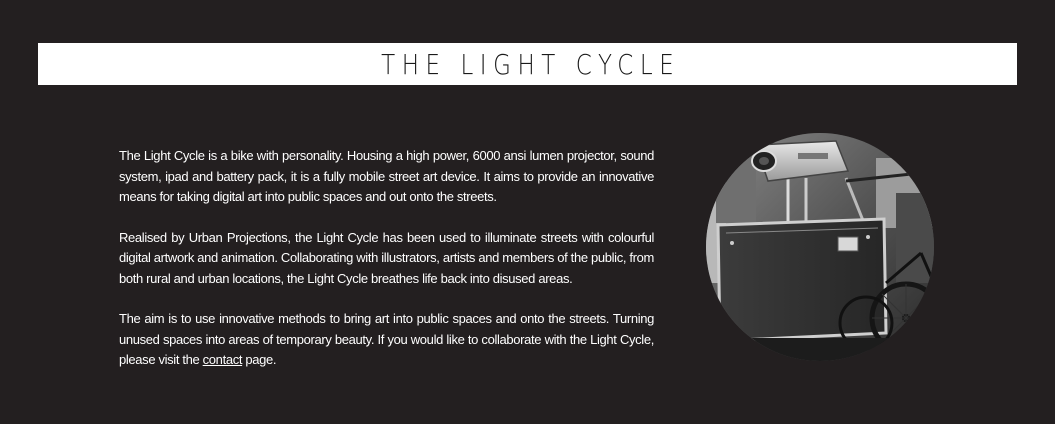  I want to click on header-bar: THE LIGHT CYCLE, so click(527, 64).